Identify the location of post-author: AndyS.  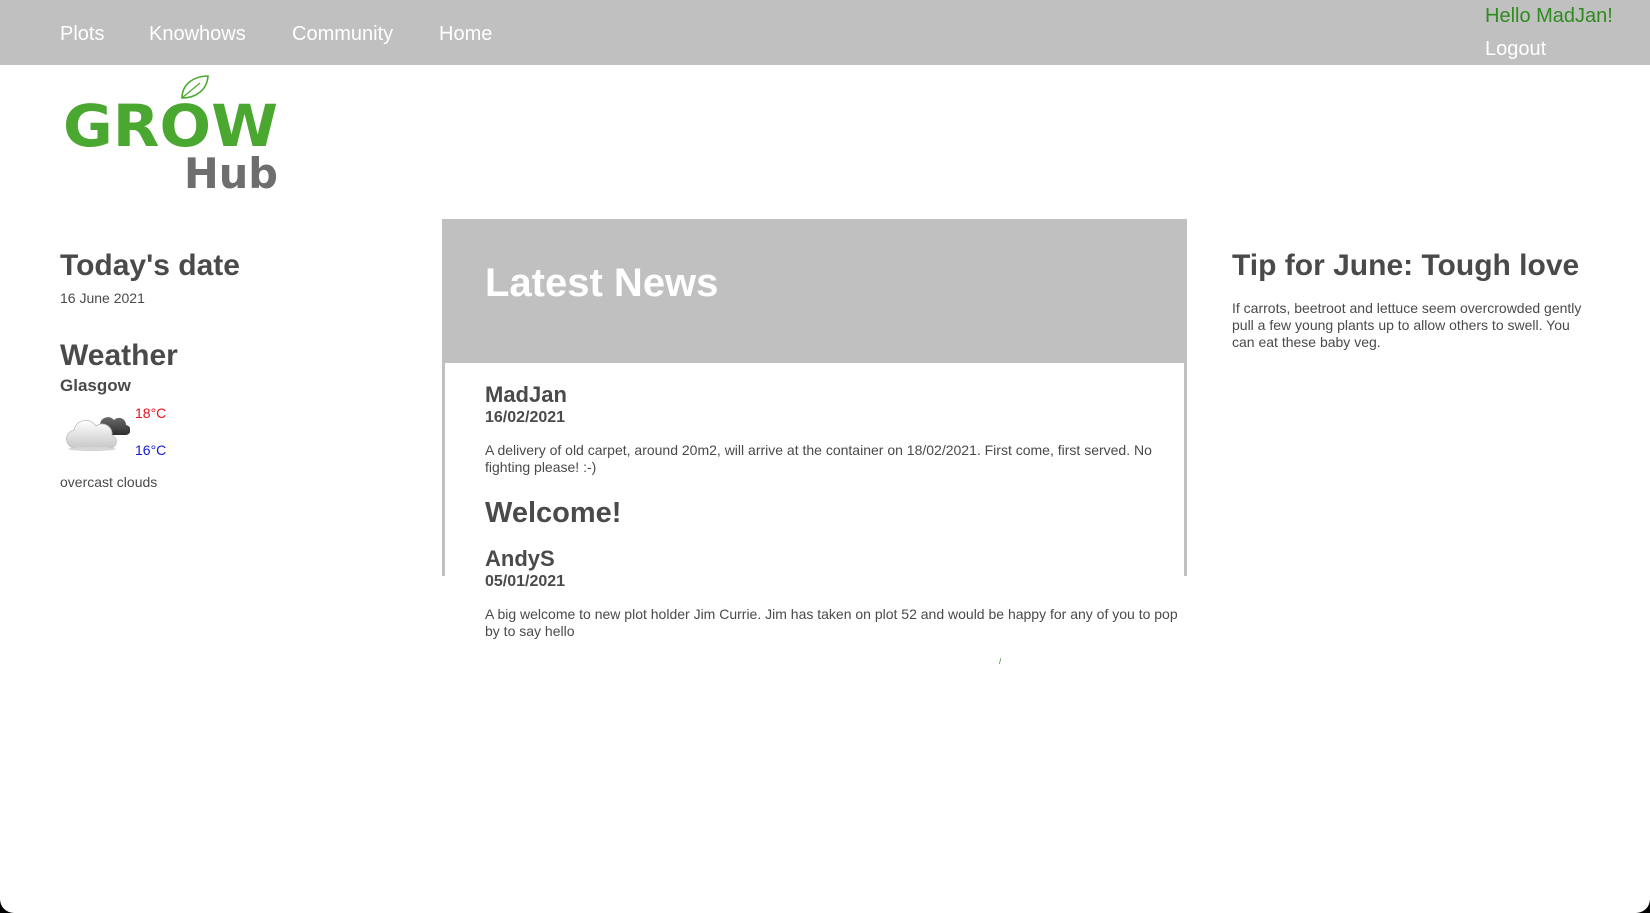
(520, 558).